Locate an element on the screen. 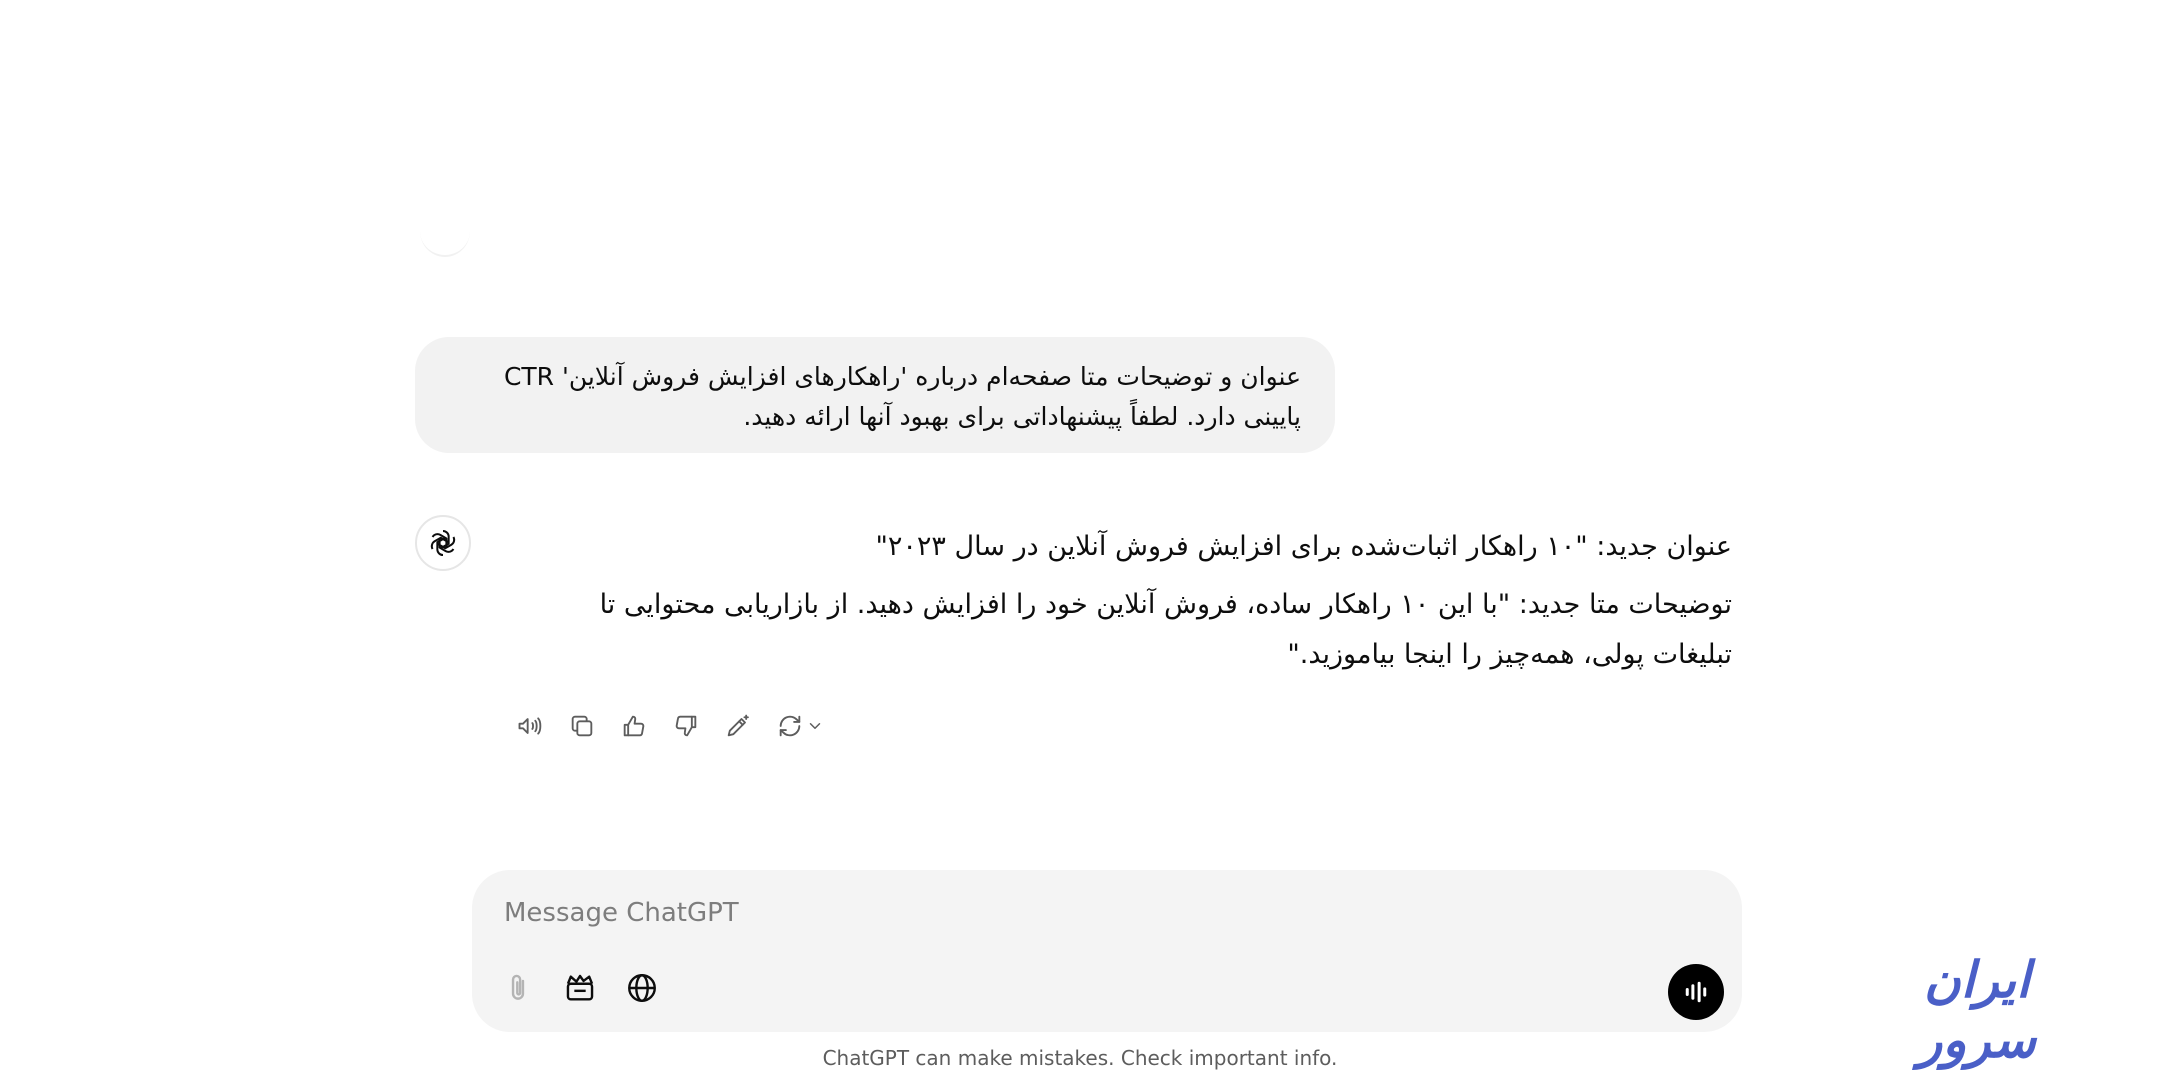 The height and width of the screenshot is (1080, 2160). regenerate-button is located at coordinates (800, 726).